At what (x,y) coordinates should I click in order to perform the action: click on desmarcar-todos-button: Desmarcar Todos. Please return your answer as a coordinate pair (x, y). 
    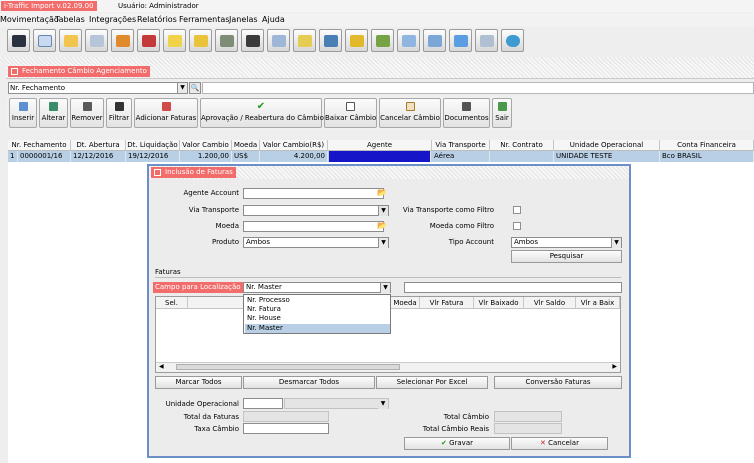
    Looking at the image, I should click on (309, 382).